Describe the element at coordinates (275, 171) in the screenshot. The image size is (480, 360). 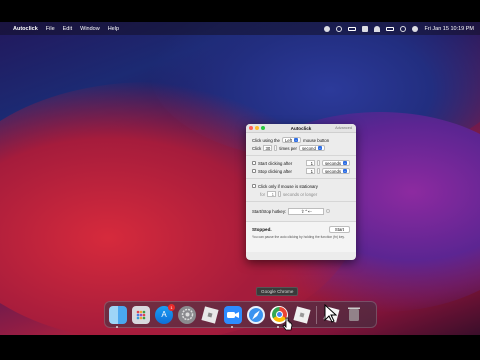
I see `stop-after-label: Stop clicking after` at that location.